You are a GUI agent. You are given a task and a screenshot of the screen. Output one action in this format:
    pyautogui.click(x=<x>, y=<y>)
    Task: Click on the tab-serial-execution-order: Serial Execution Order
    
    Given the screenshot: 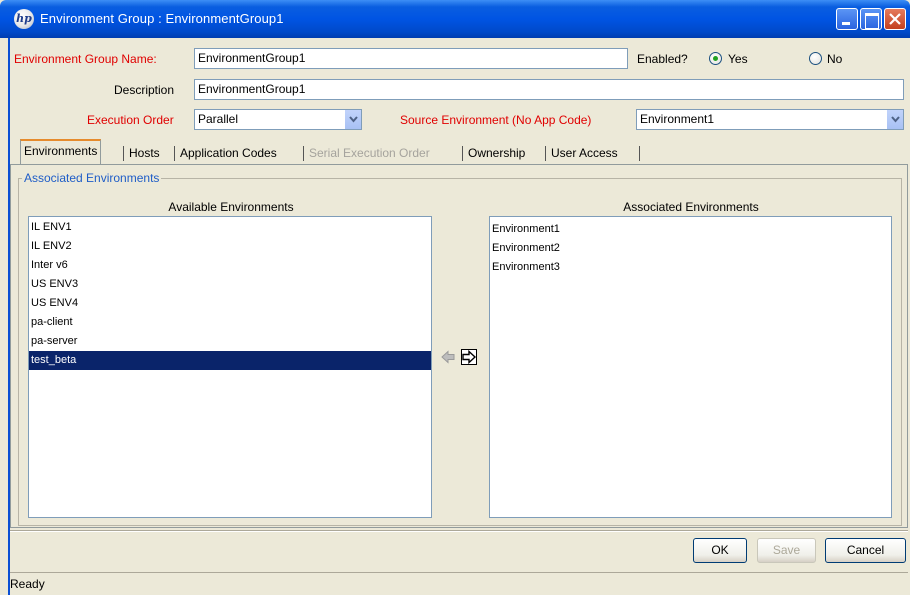 What is the action you would take?
    pyautogui.click(x=369, y=153)
    